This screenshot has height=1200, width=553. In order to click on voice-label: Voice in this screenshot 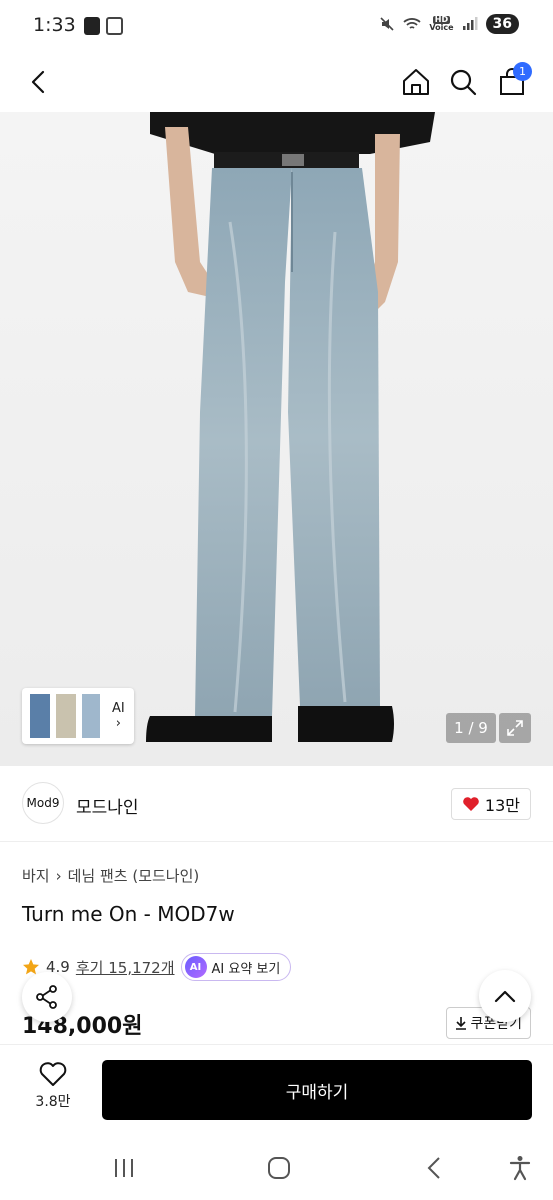, I will do `click(441, 27)`.